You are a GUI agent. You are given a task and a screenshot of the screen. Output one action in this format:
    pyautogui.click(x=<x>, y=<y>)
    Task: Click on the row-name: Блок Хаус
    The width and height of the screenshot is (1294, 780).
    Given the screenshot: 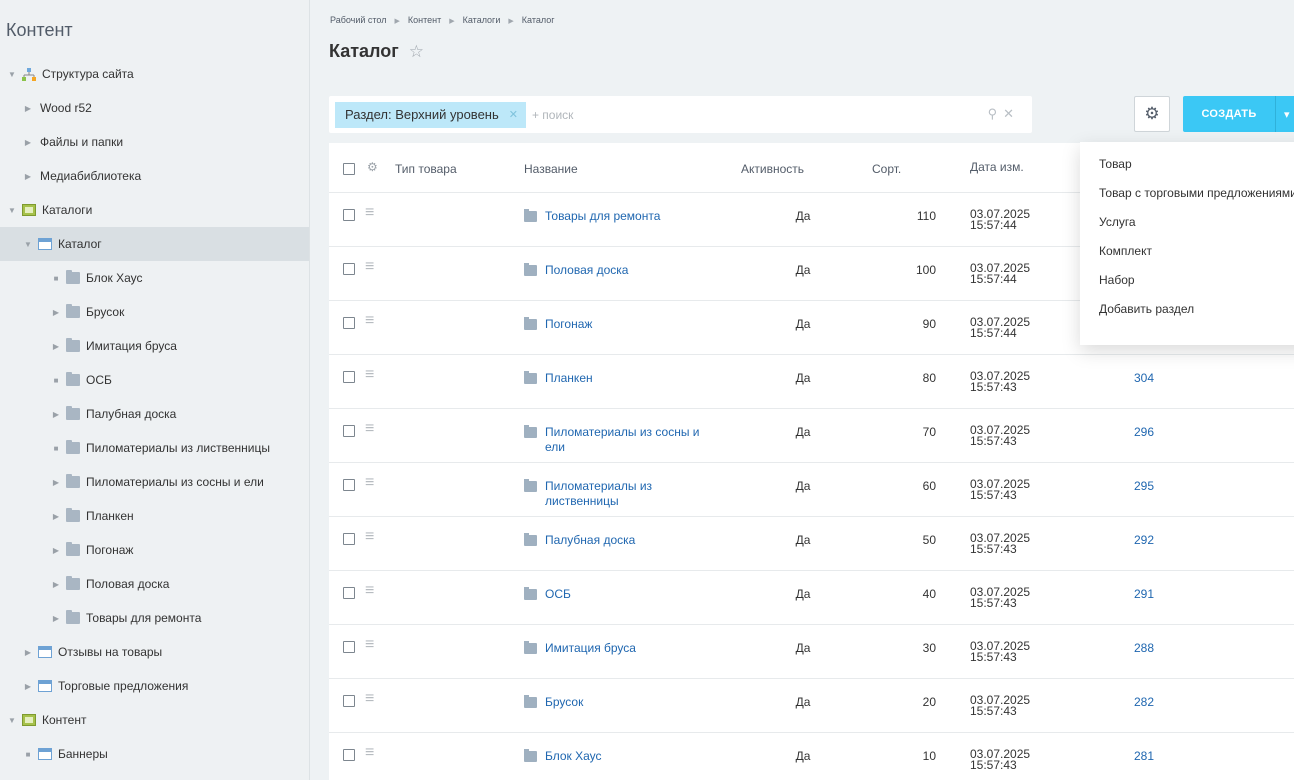 What is the action you would take?
    pyautogui.click(x=573, y=756)
    